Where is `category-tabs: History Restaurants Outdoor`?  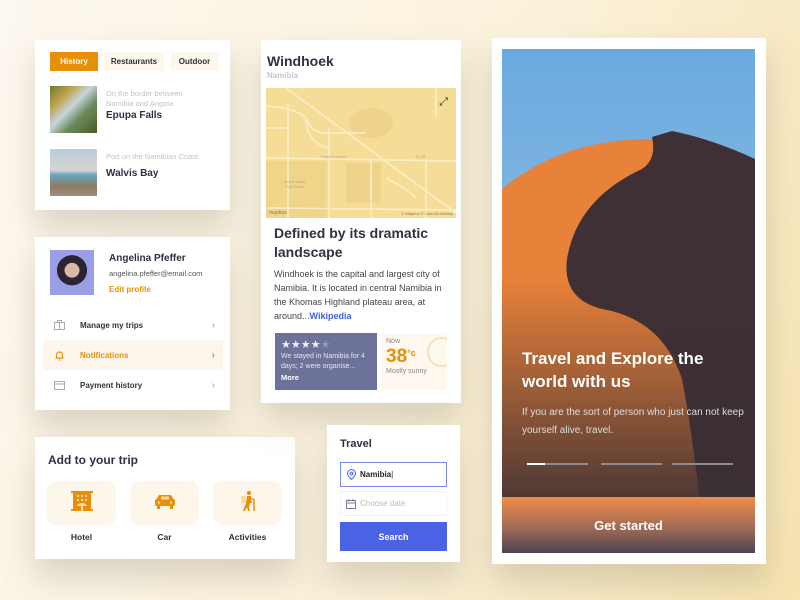 category-tabs: History Restaurants Outdoor is located at coordinates (134, 61).